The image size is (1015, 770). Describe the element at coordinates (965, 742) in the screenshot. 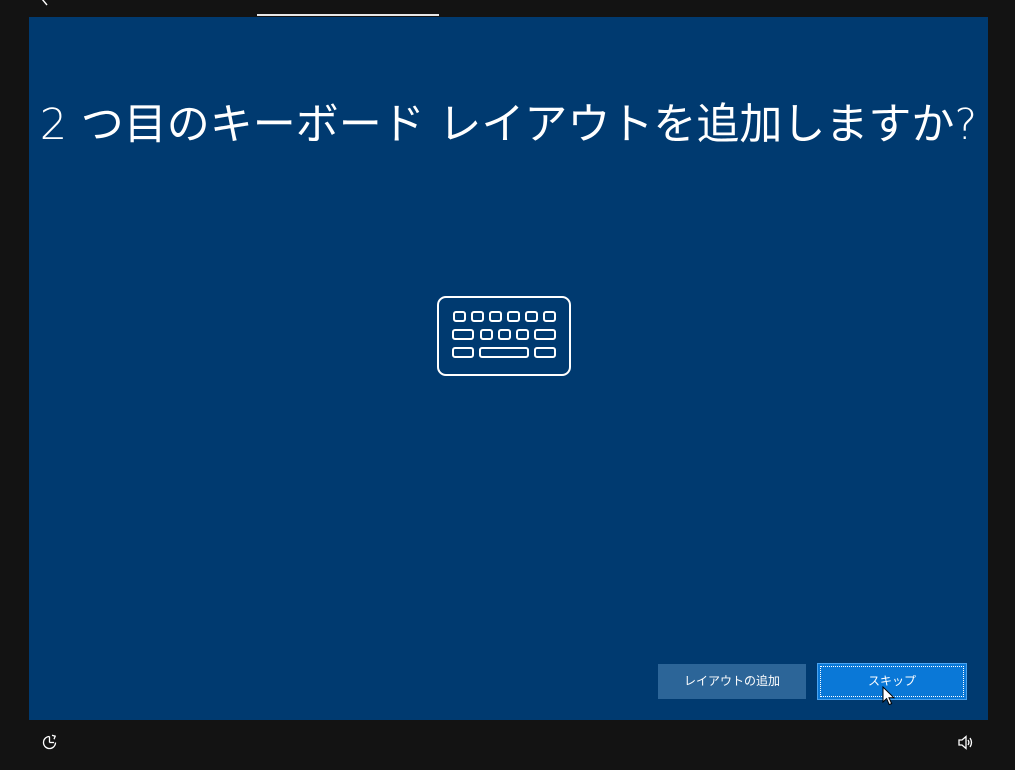

I see `volume-icon` at that location.